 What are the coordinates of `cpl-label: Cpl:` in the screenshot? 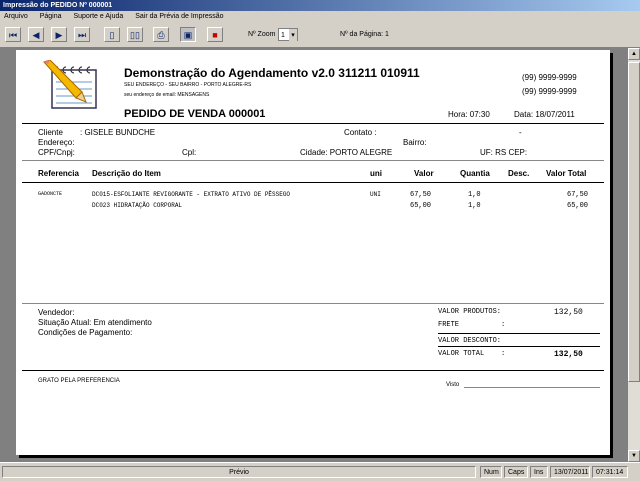 It's located at (189, 152).